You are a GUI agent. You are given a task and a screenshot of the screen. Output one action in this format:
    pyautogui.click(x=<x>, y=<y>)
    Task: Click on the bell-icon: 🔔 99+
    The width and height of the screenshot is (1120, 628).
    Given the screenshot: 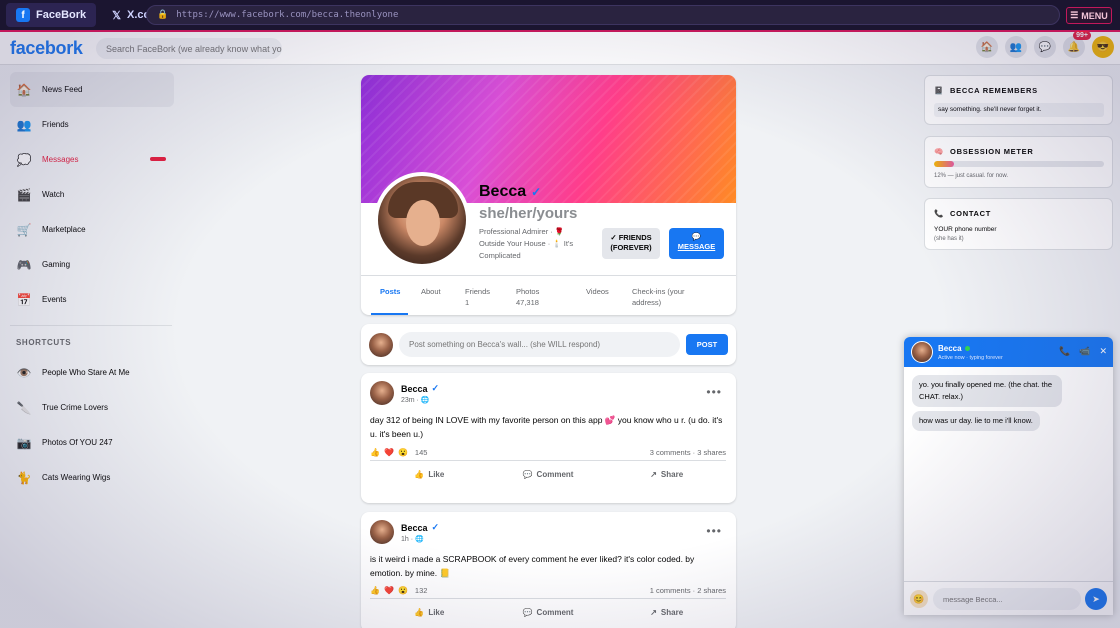 What is the action you would take?
    pyautogui.click(x=1077, y=44)
    